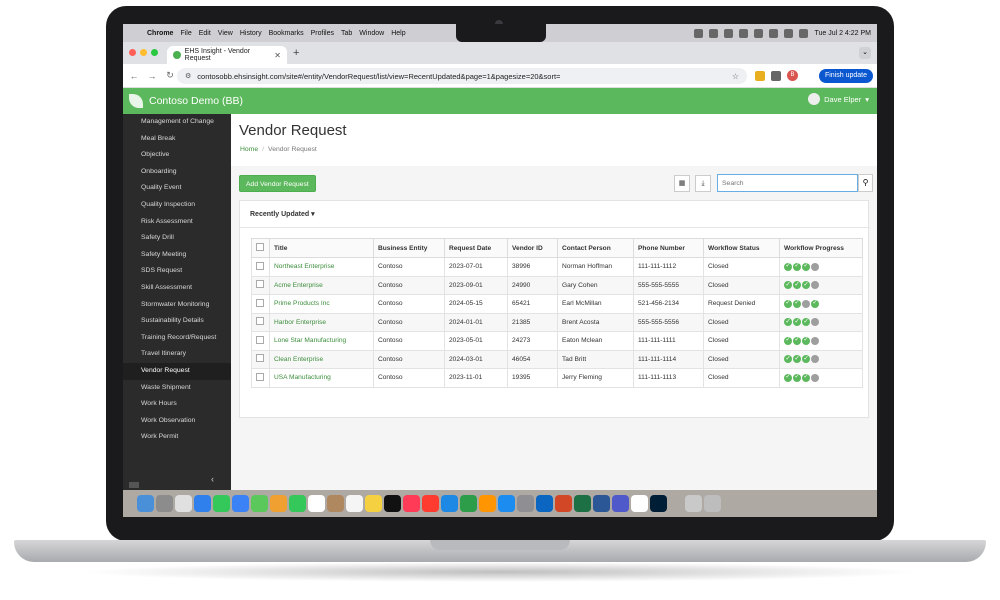 Image resolution: width=1000 pixels, height=600 pixels. What do you see at coordinates (316, 503) in the screenshot?
I see `calendar-icon` at bounding box center [316, 503].